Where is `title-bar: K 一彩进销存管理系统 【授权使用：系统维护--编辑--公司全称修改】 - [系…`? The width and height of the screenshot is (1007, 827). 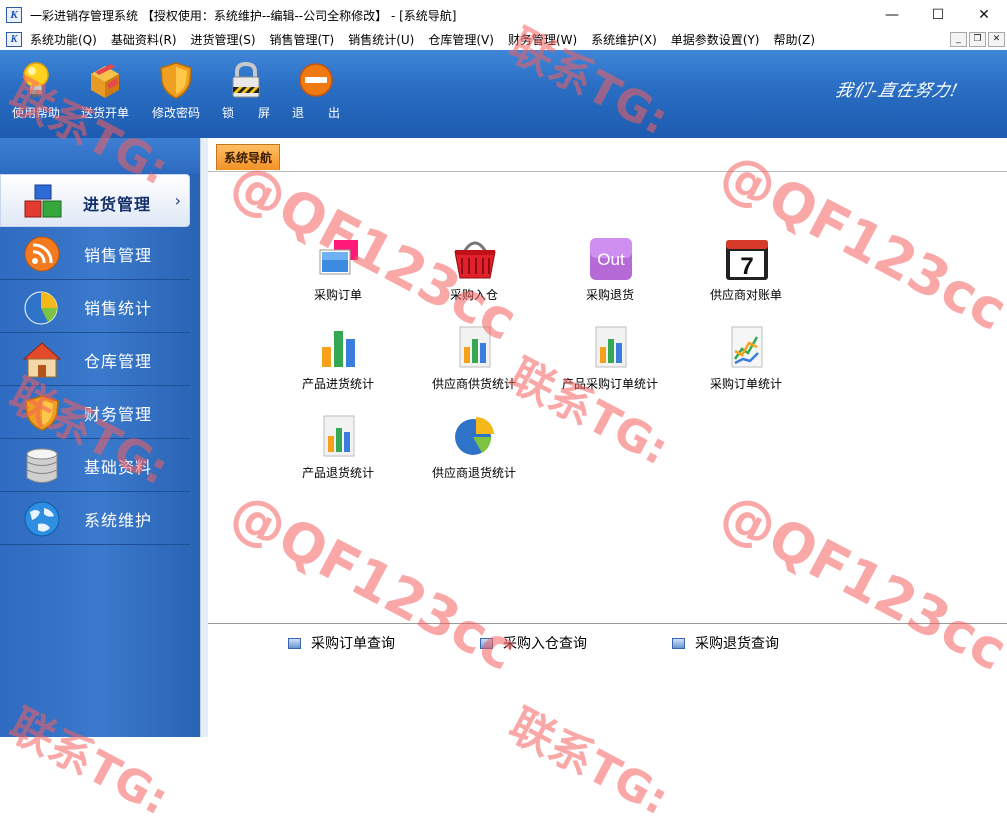 title-bar: K 一彩进销存管理系统 【授权使用：系统维护--编辑--公司全称修改】 - [系… is located at coordinates (503, 15).